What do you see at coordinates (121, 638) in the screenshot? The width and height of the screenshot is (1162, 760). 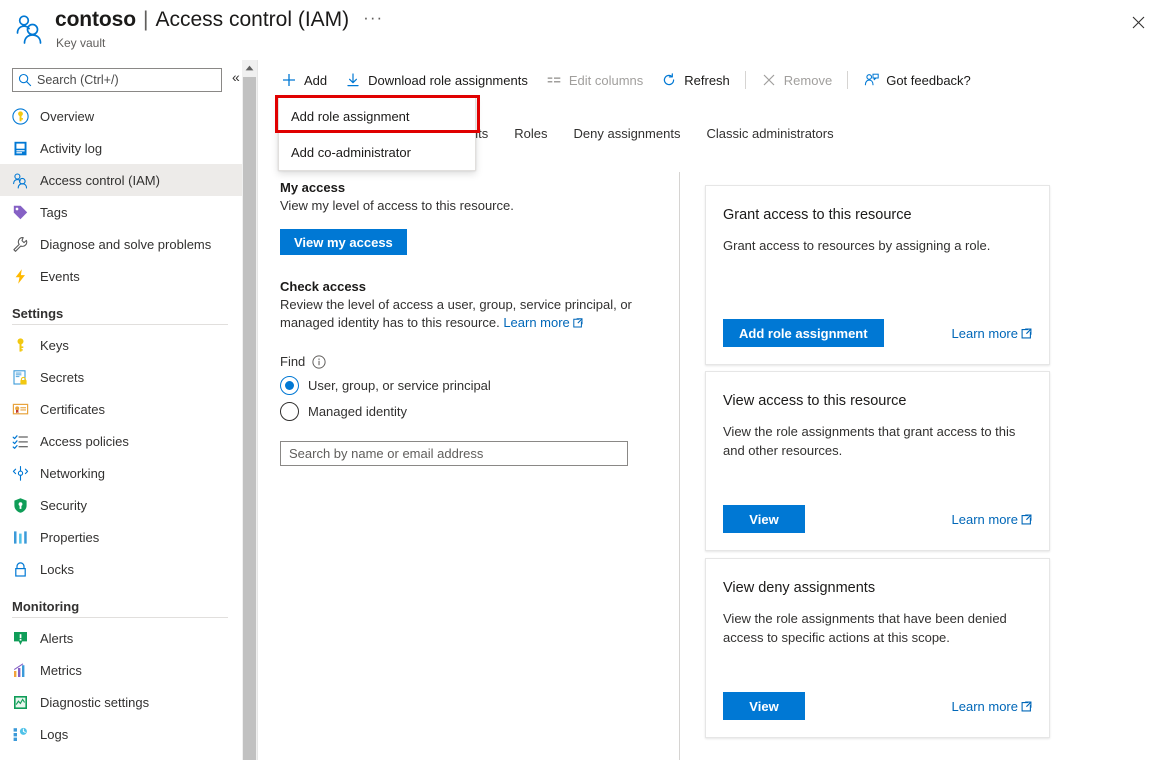 I see `sidebar-item-alerts: Alerts` at bounding box center [121, 638].